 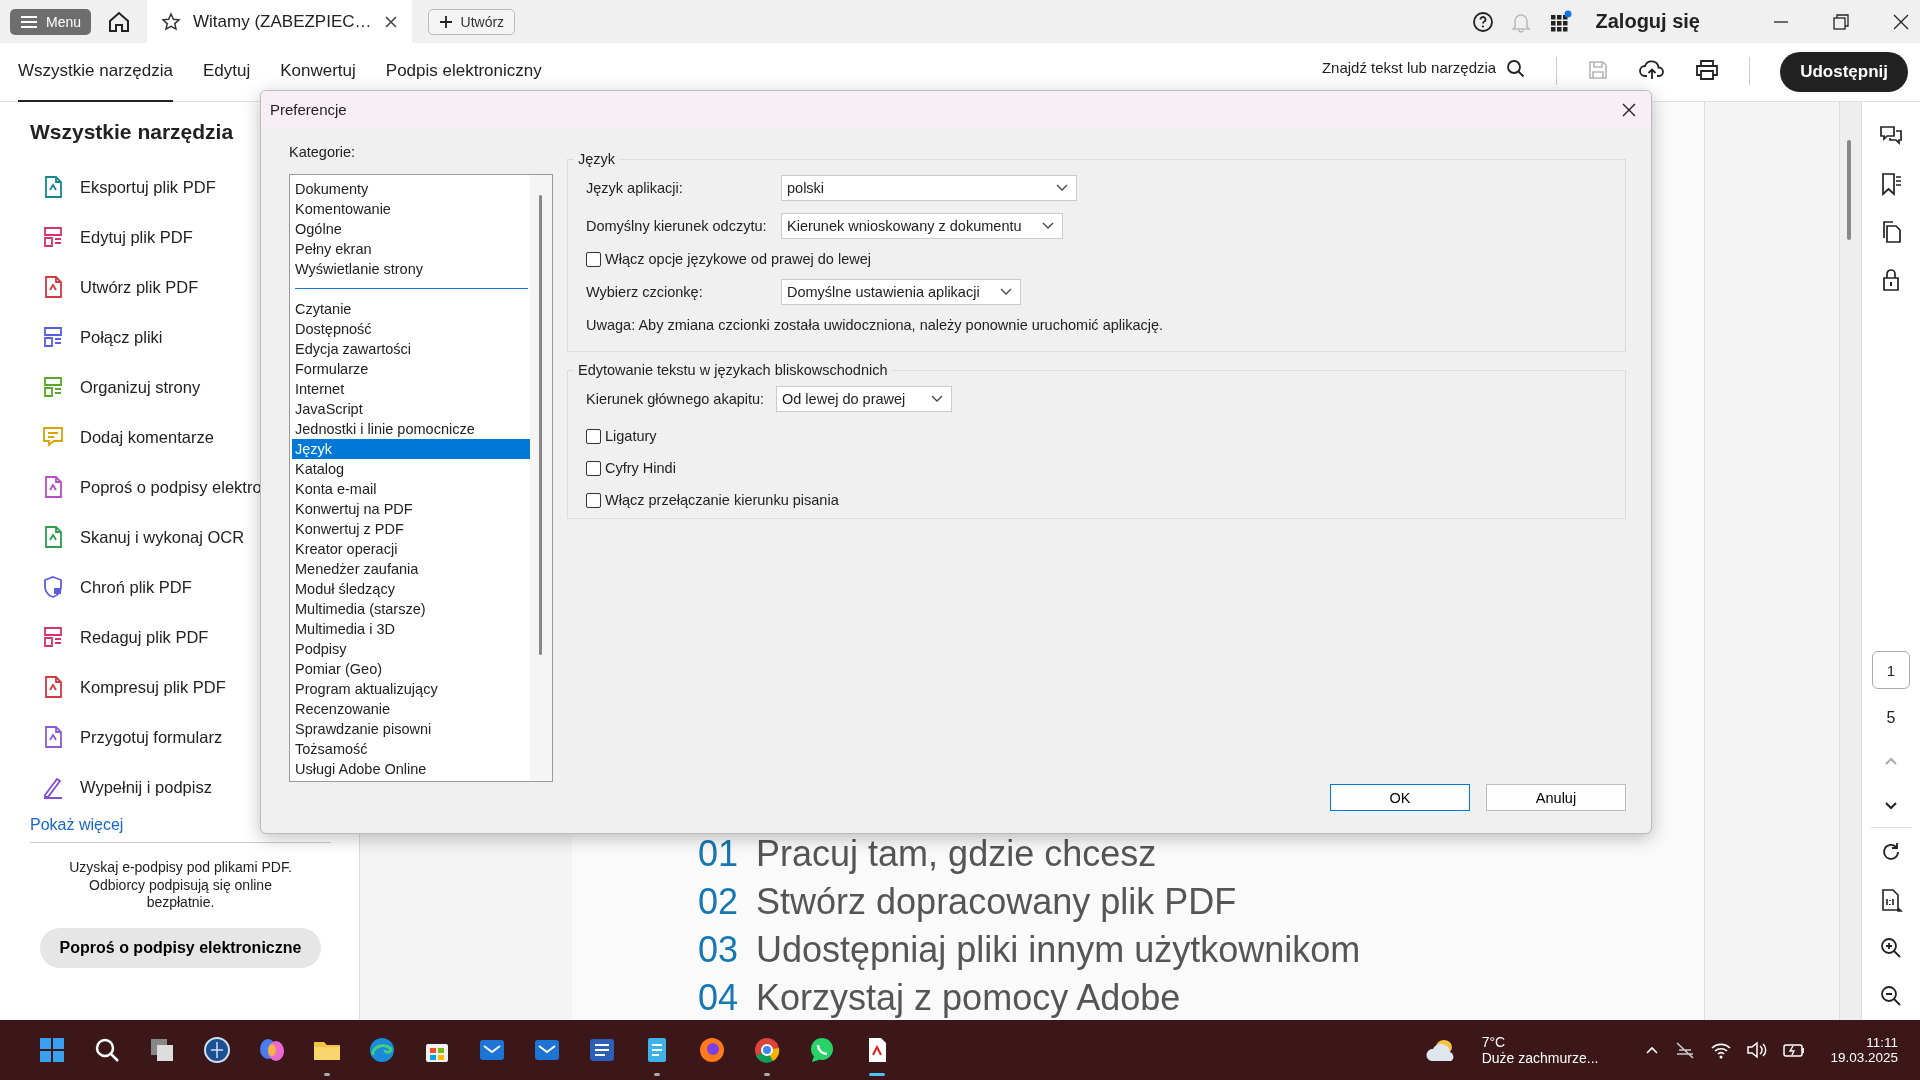 I want to click on promo-text: Uzyskaj e-podpisy pod plikami PDF. Odbiorcy podpisują się online bezpłatnie., so click(x=180, y=885).